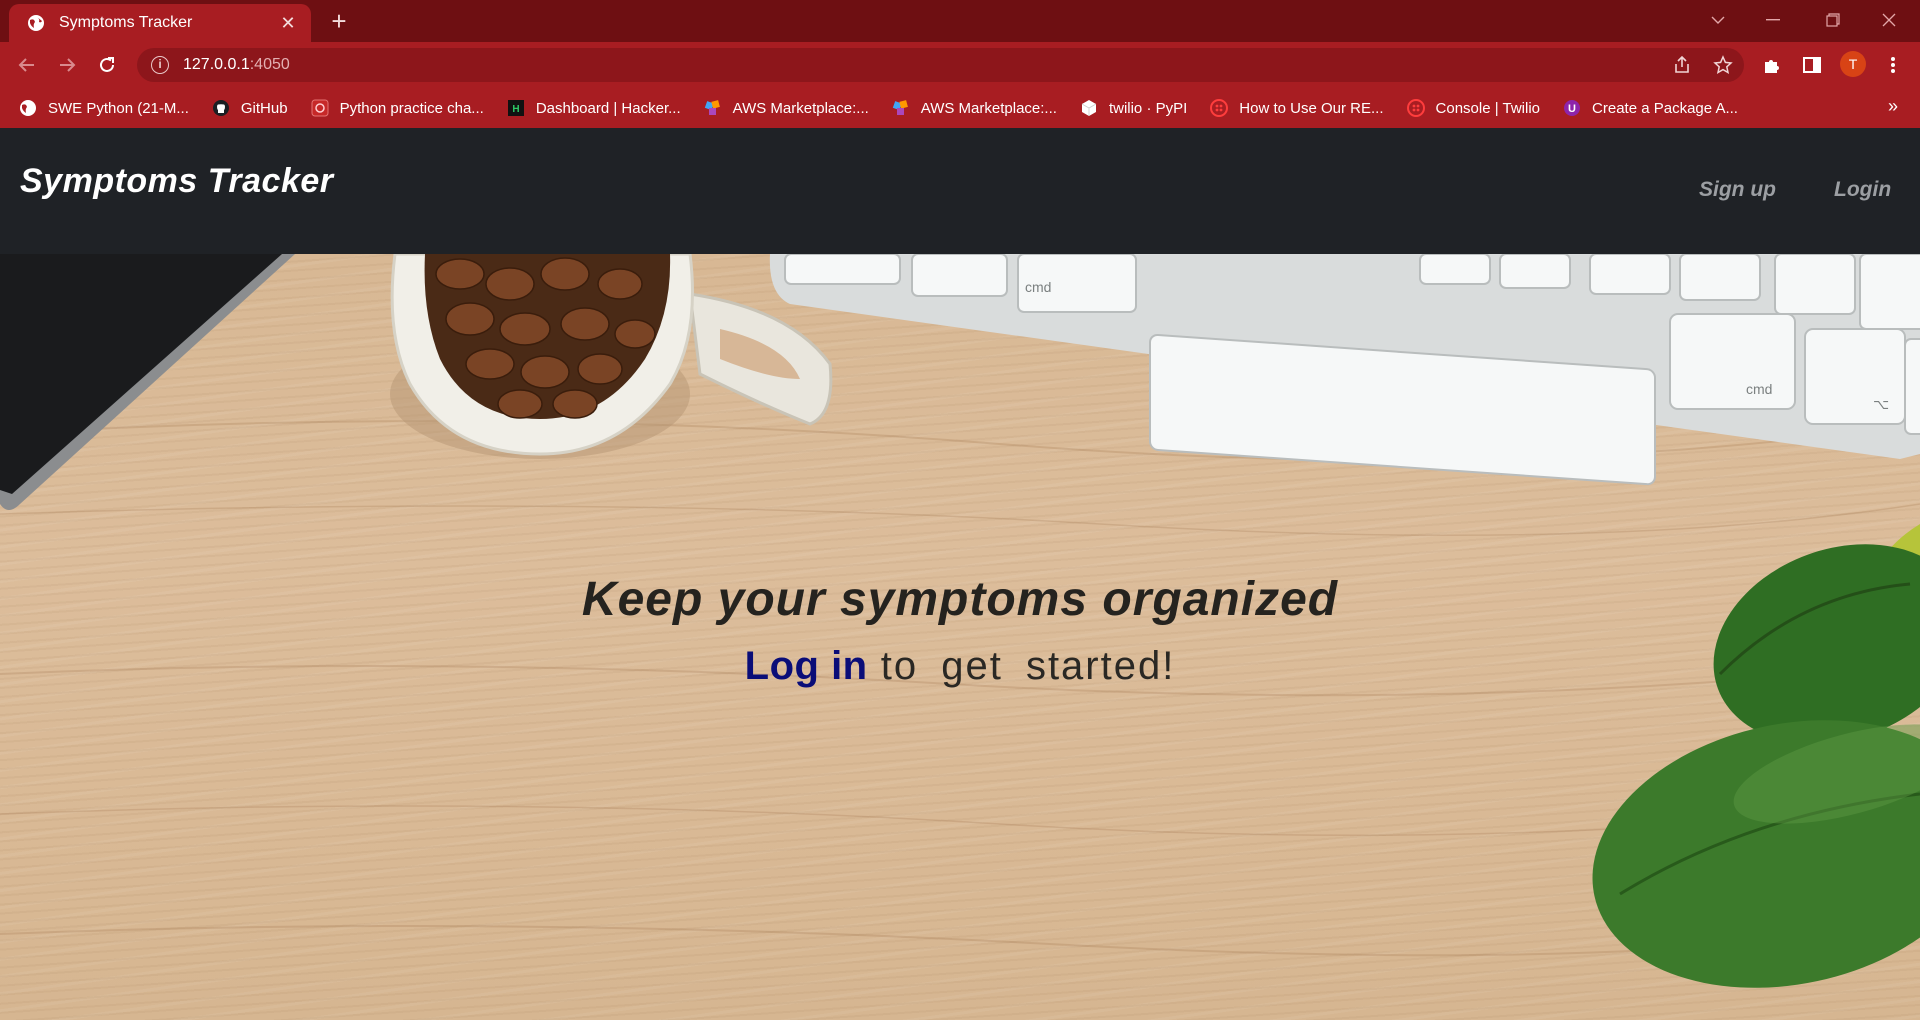 The width and height of the screenshot is (1920, 1020). What do you see at coordinates (320, 108) in the screenshot?
I see `python-practice-icon` at bounding box center [320, 108].